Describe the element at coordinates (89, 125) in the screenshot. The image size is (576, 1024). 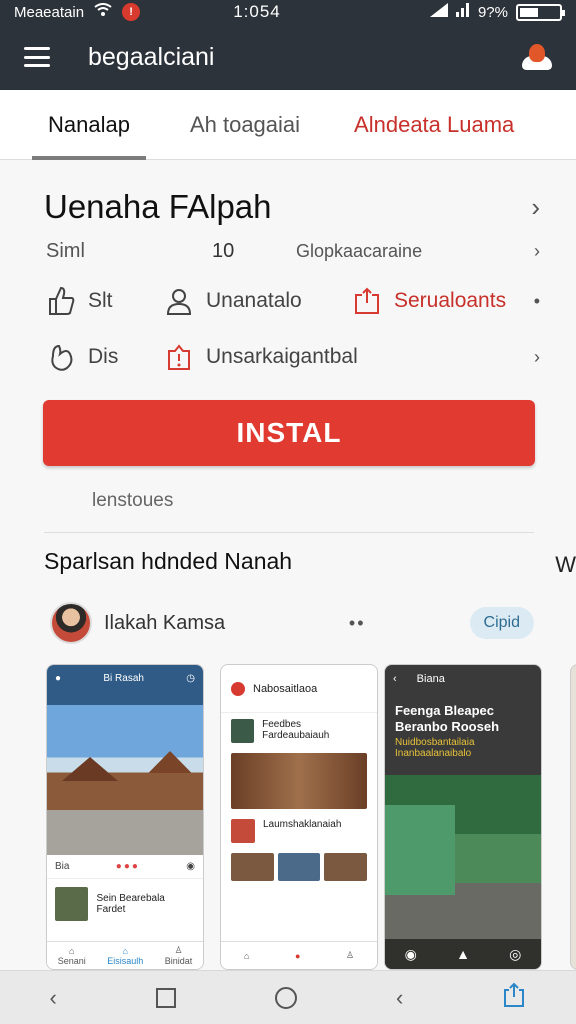
I see `tab-overview: Nanalap` at that location.